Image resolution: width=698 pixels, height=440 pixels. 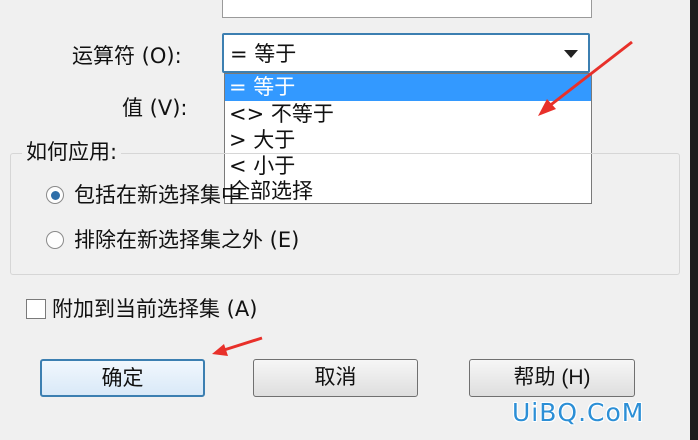 I want to click on object-type-field, so click(x=407, y=9).